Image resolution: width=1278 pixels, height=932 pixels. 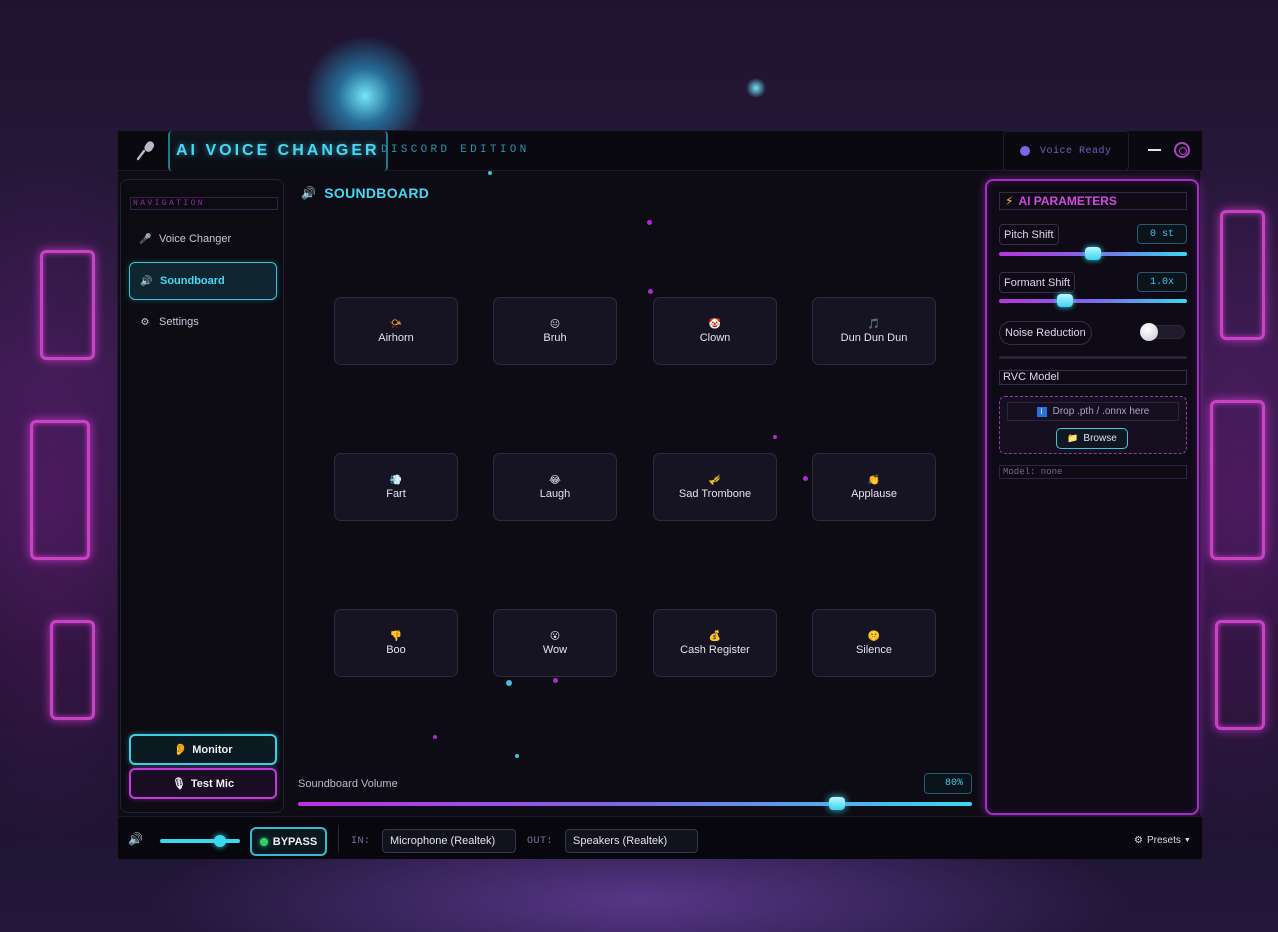 What do you see at coordinates (540, 841) in the screenshot?
I see `output-label: OUT:` at bounding box center [540, 841].